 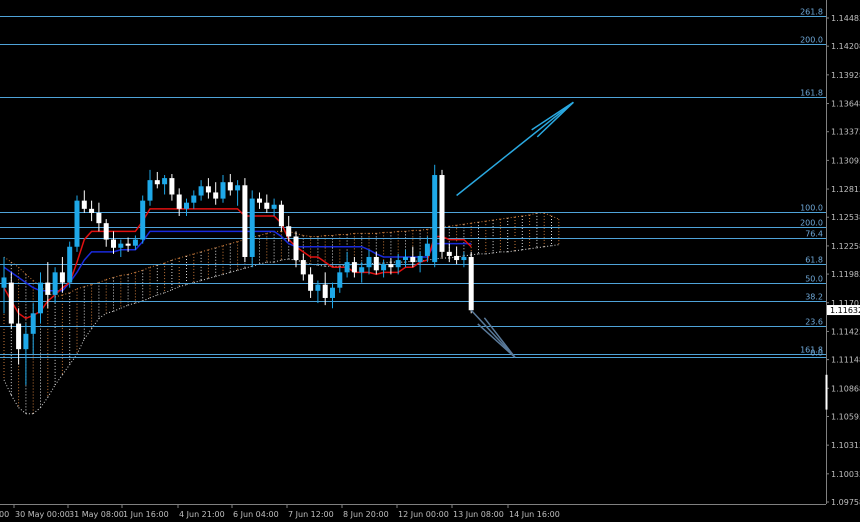 I want to click on time-axis-label: 00, so click(x=4, y=514).